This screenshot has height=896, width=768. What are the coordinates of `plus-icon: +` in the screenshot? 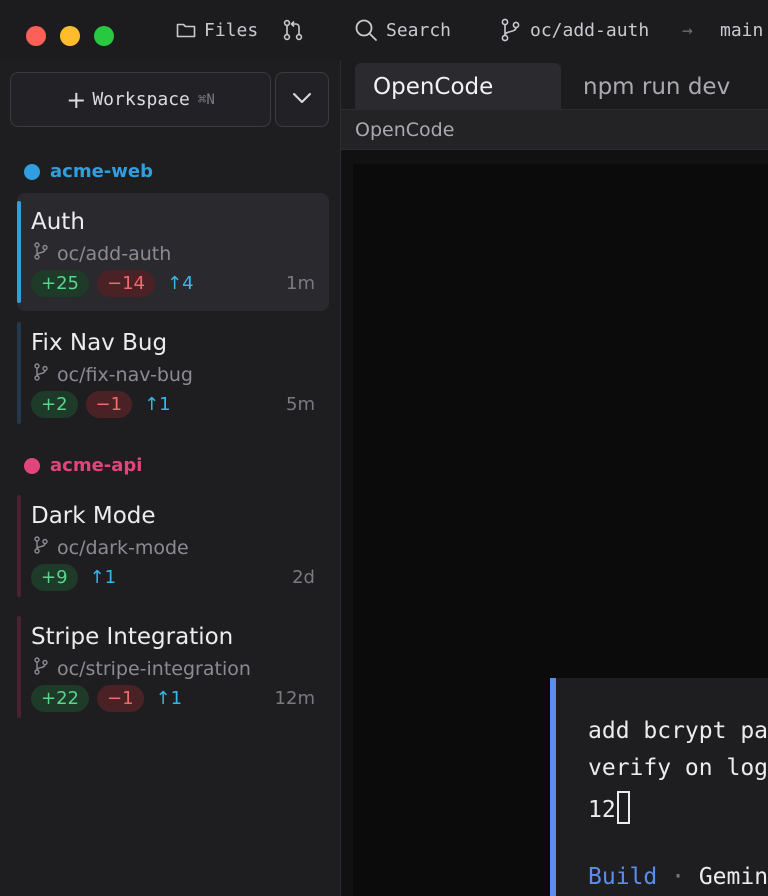 It's located at (76, 99).